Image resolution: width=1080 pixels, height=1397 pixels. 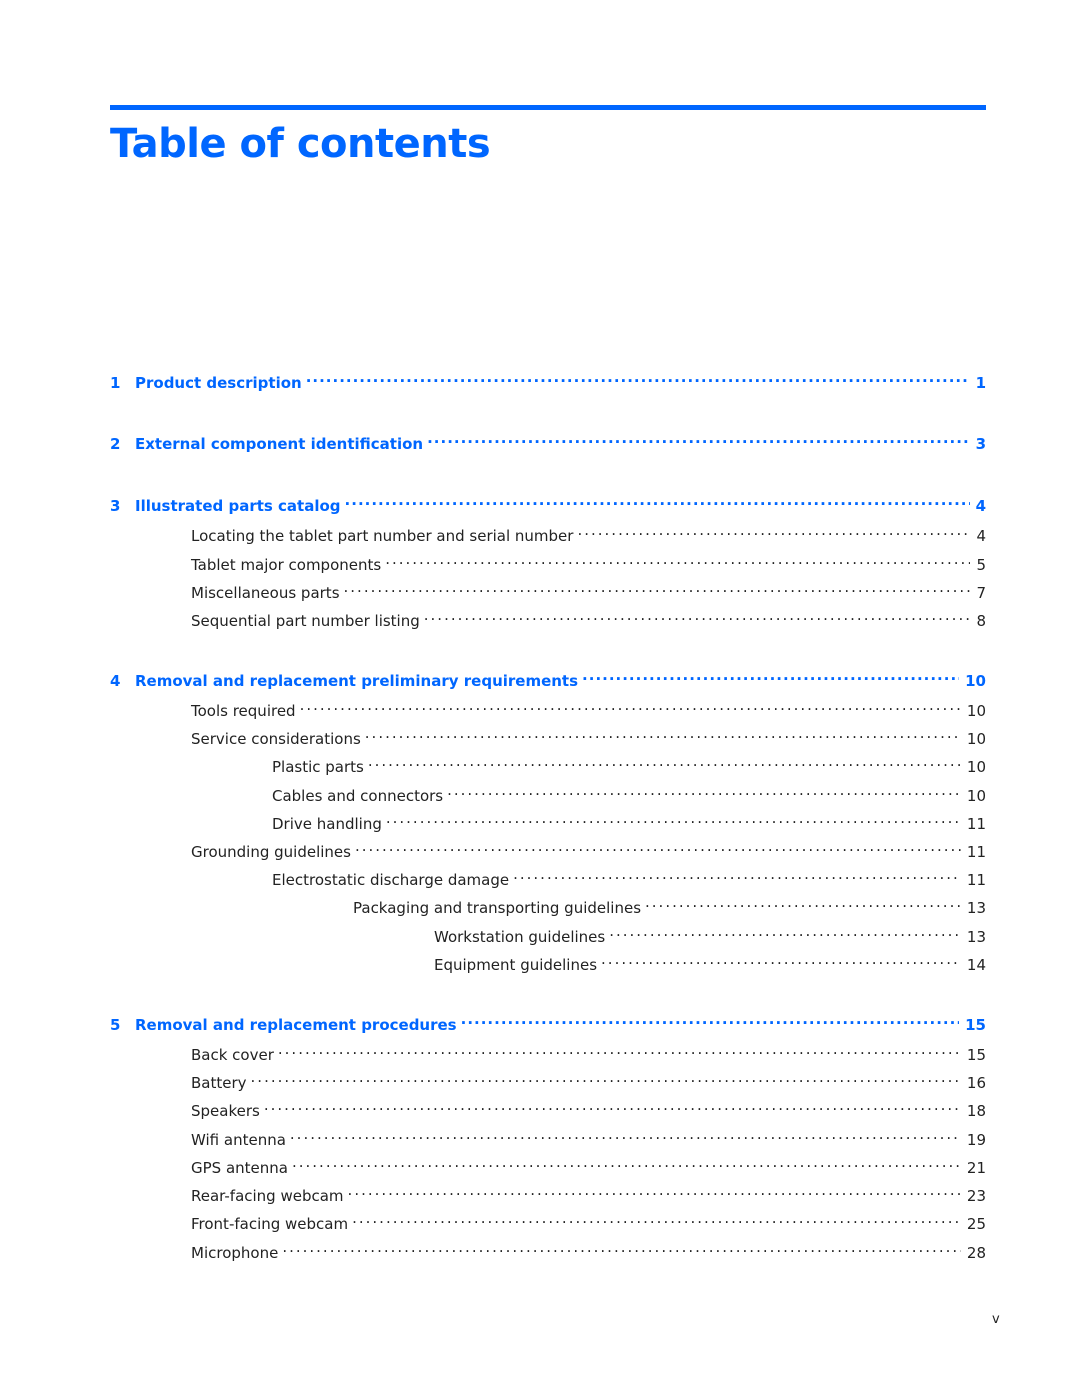 What do you see at coordinates (548, 617) in the screenshot?
I see `toc-section-entry: Sequential part number listing 8` at bounding box center [548, 617].